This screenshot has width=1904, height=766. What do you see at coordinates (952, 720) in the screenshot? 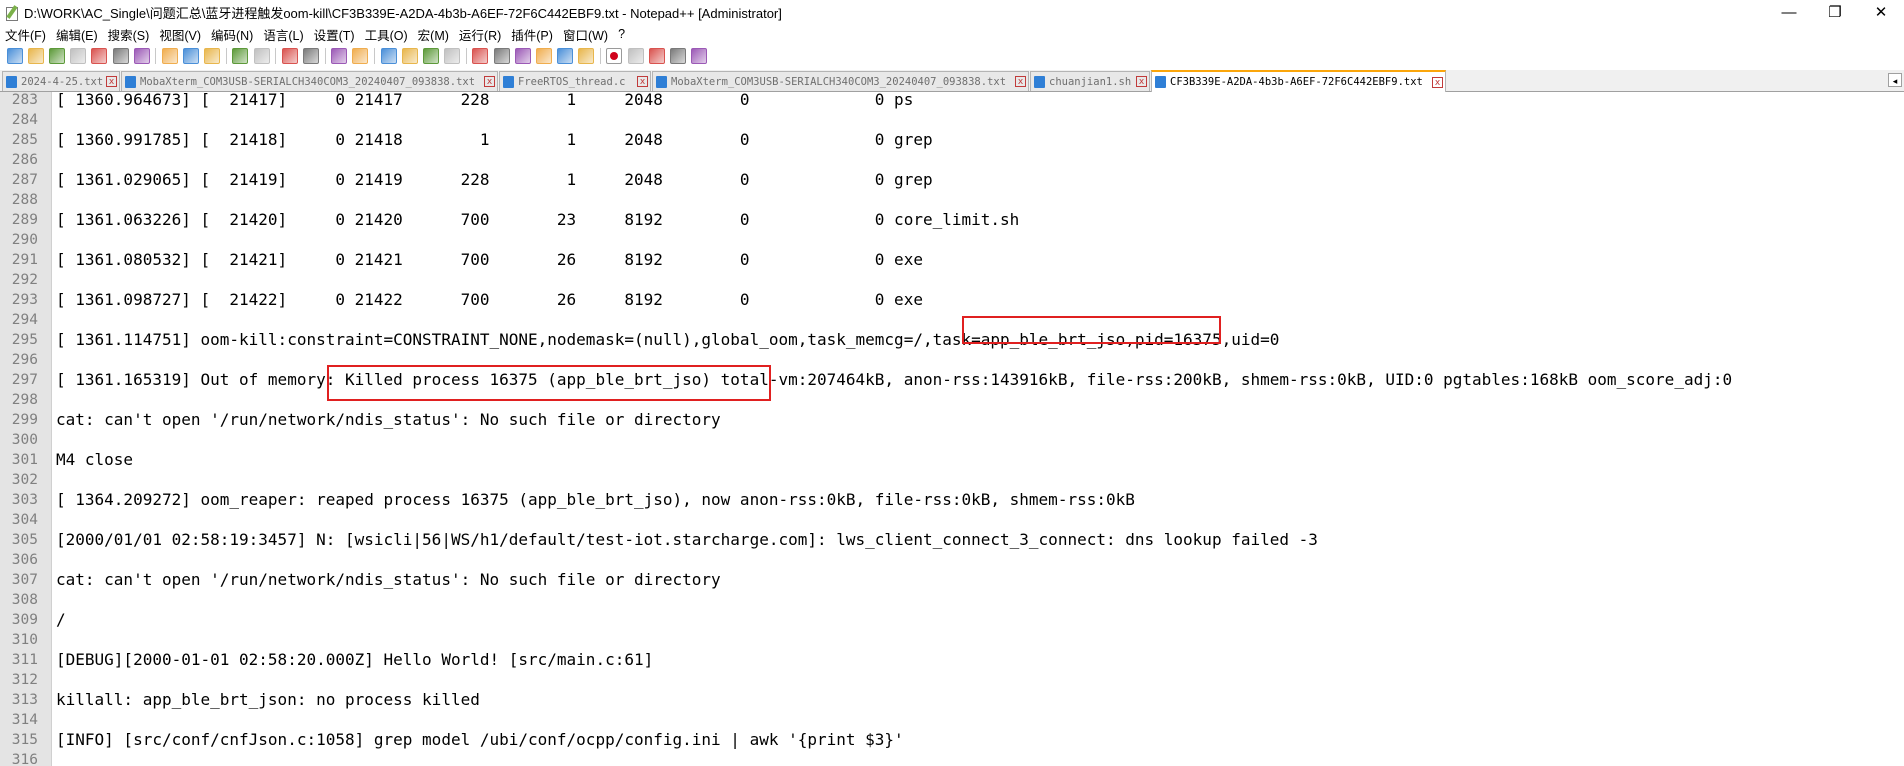
I see `editor-line: 314` at bounding box center [952, 720].